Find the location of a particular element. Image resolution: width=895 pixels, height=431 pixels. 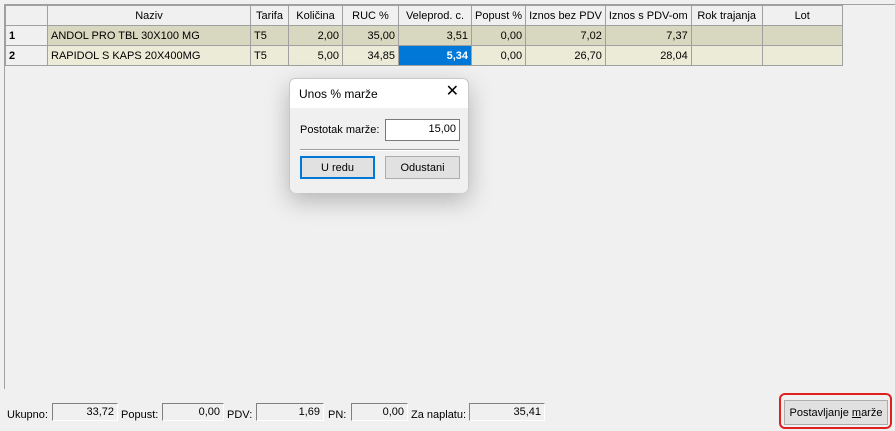

margin-percent-input: 15,00 is located at coordinates (422, 130).